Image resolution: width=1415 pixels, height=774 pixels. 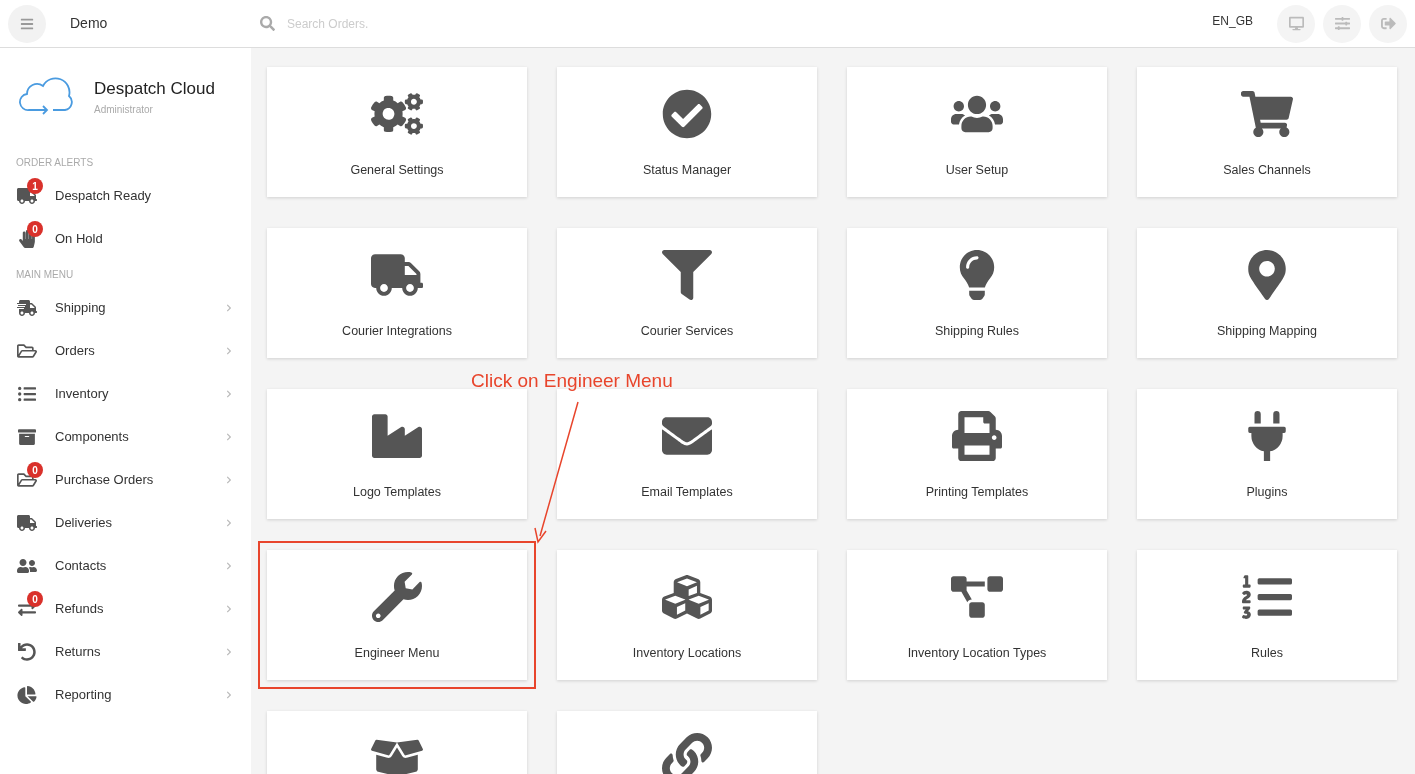 What do you see at coordinates (397, 597) in the screenshot?
I see `wrench-icon` at bounding box center [397, 597].